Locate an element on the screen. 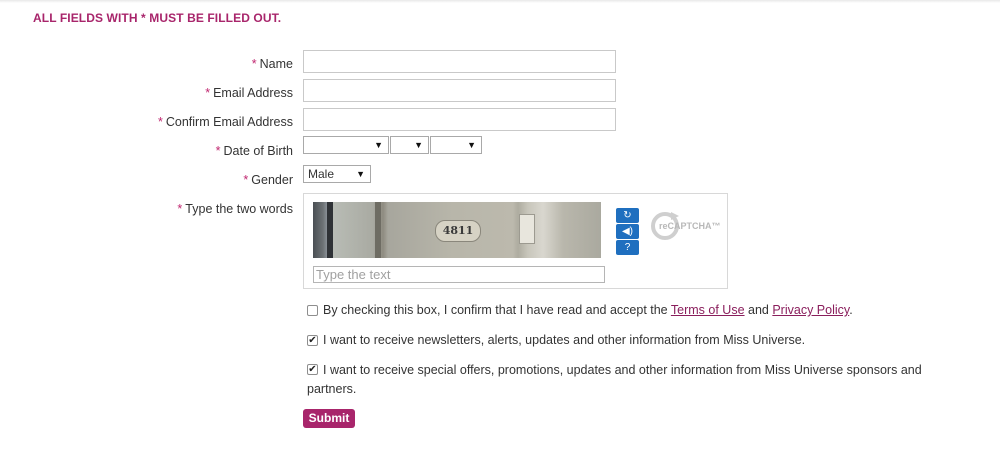 This screenshot has height=452, width=1000. email-label: * Email Address is located at coordinates (249, 93).